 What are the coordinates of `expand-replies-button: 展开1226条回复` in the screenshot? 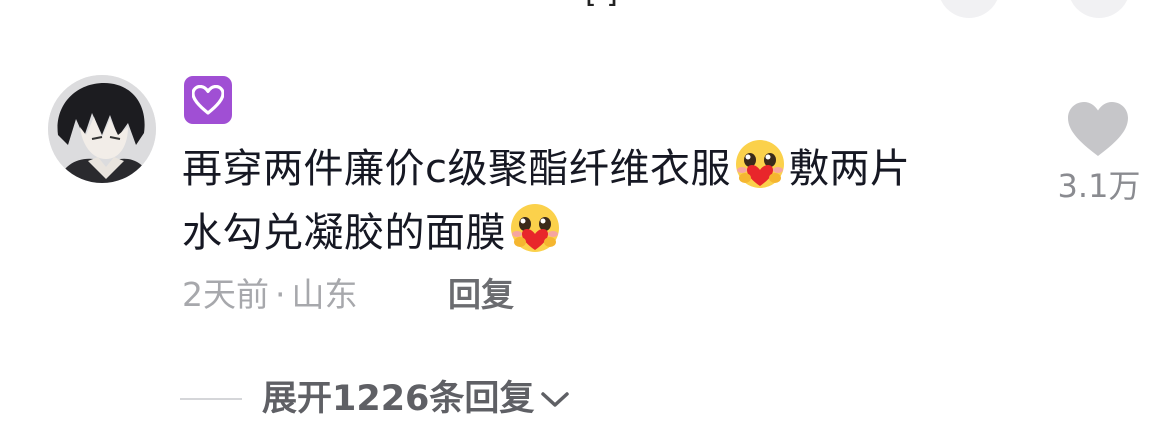 It's located at (416, 399).